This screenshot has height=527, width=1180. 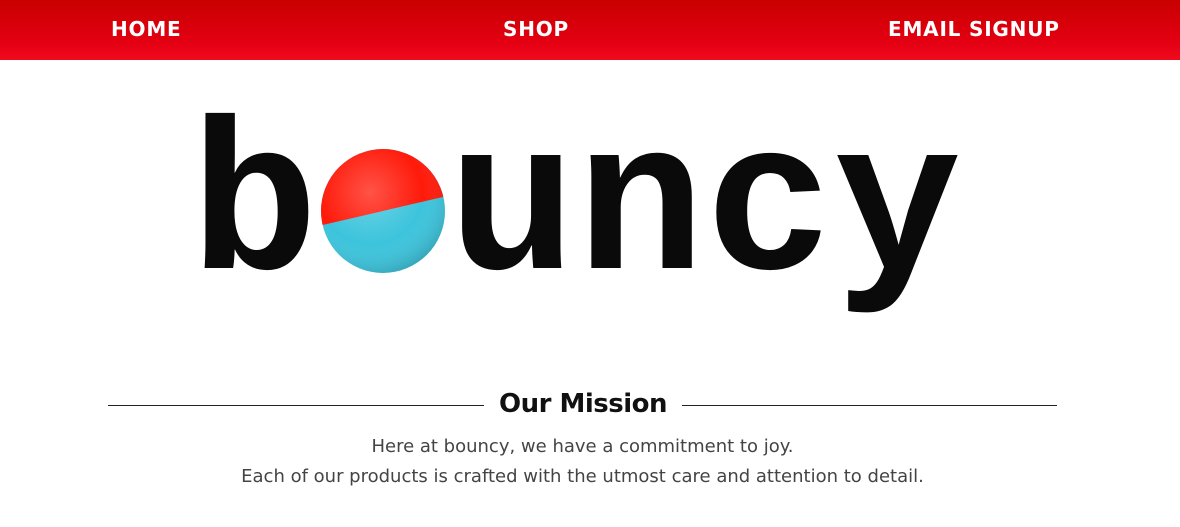 What do you see at coordinates (590, 30) in the screenshot?
I see `top-navbar: HOME SHOP EMAIL SIGNUP` at bounding box center [590, 30].